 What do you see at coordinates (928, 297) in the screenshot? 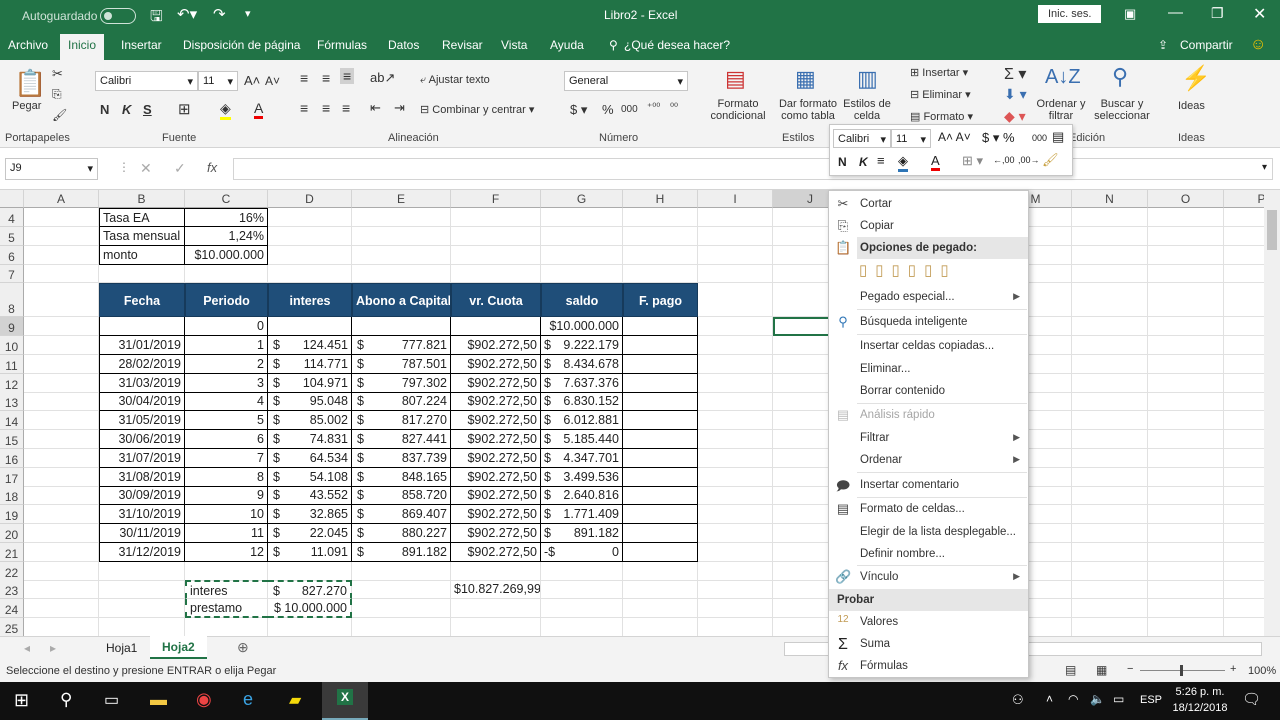
I see `menu-item-paste-special: Pegado especial... ▶` at bounding box center [928, 297].